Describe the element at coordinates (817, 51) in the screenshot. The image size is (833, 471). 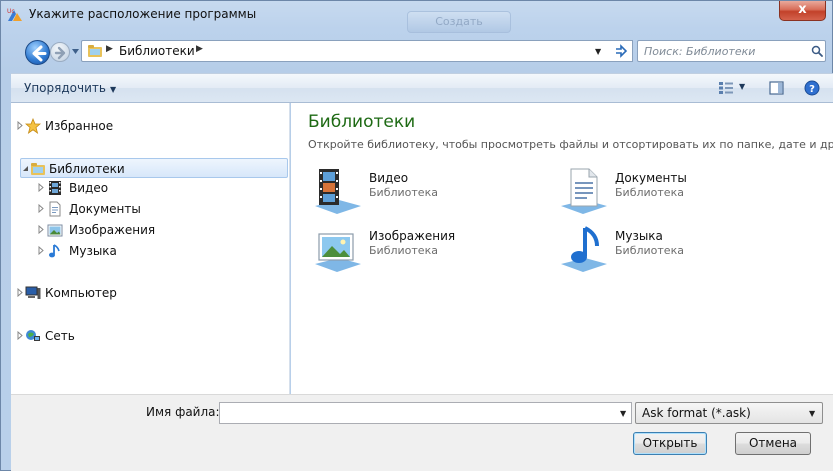
I see `search-icon` at that location.